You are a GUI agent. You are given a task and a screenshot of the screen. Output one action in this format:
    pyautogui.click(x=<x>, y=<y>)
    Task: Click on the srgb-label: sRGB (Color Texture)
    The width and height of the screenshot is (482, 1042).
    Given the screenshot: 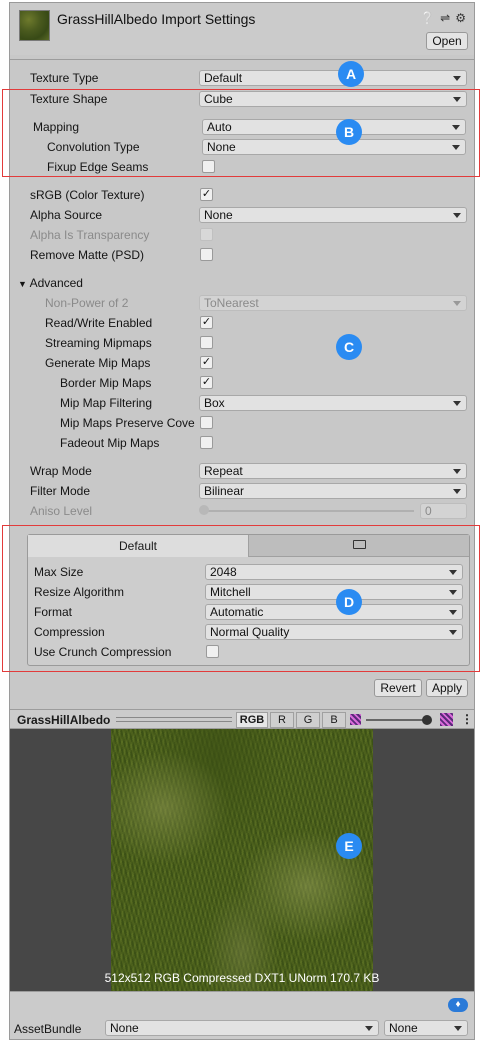 What is the action you would take?
    pyautogui.click(x=87, y=195)
    